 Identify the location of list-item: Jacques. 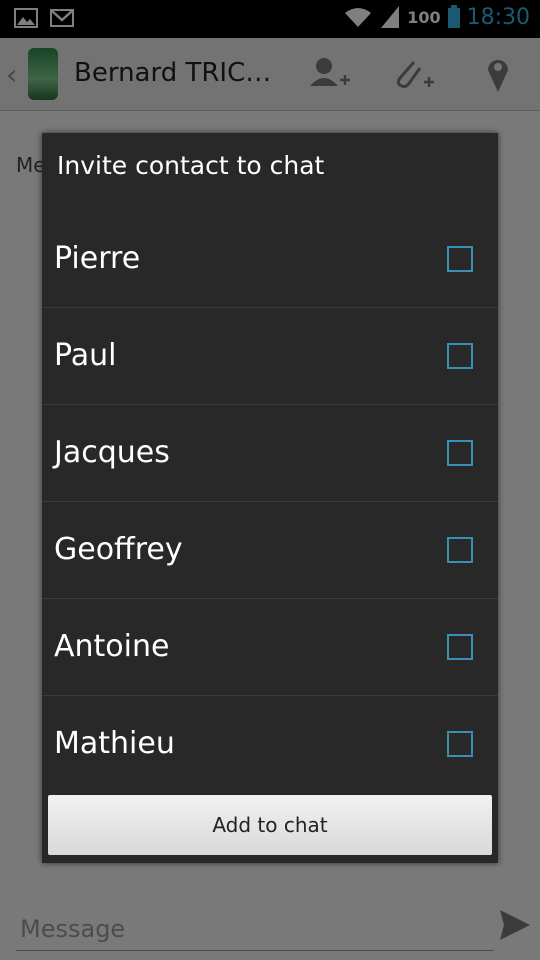
(270, 453).